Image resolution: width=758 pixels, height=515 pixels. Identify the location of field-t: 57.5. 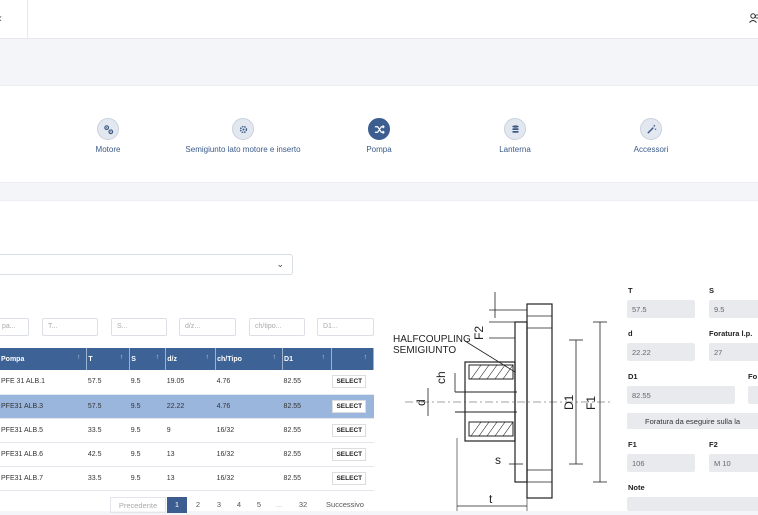
(661, 309).